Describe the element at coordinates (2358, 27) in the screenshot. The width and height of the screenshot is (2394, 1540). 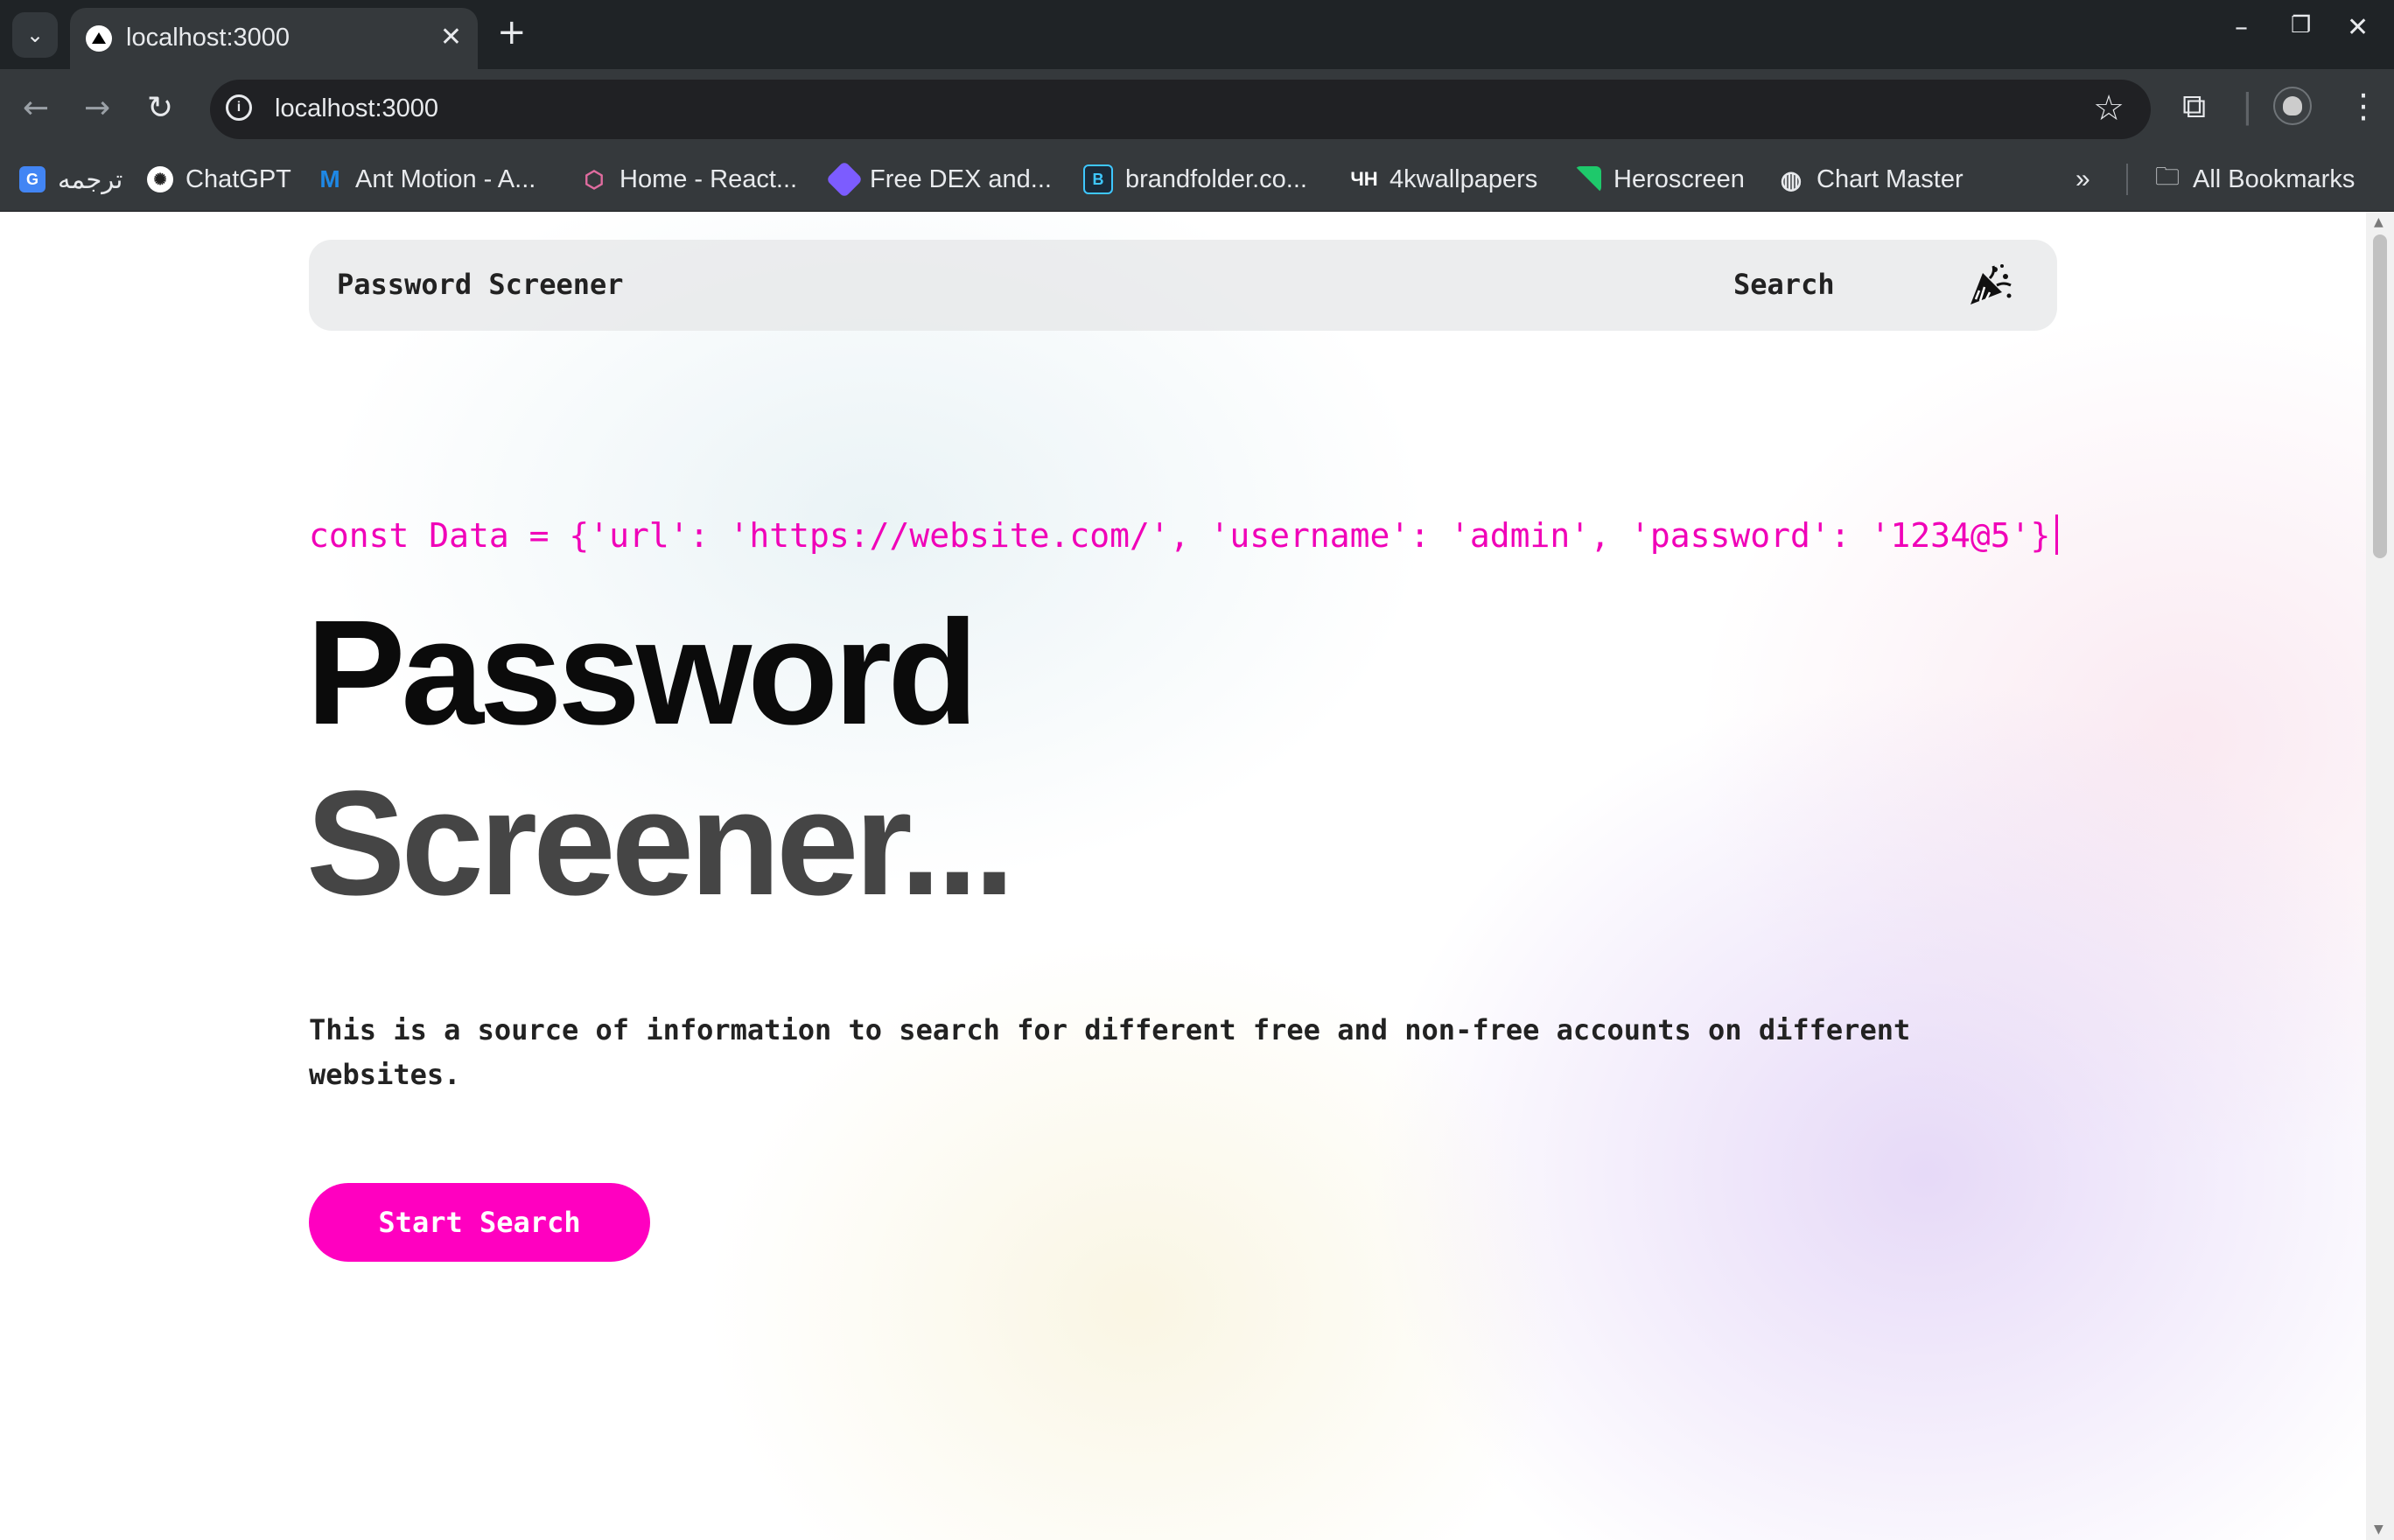
I see `close-window-icon: ✕` at that location.